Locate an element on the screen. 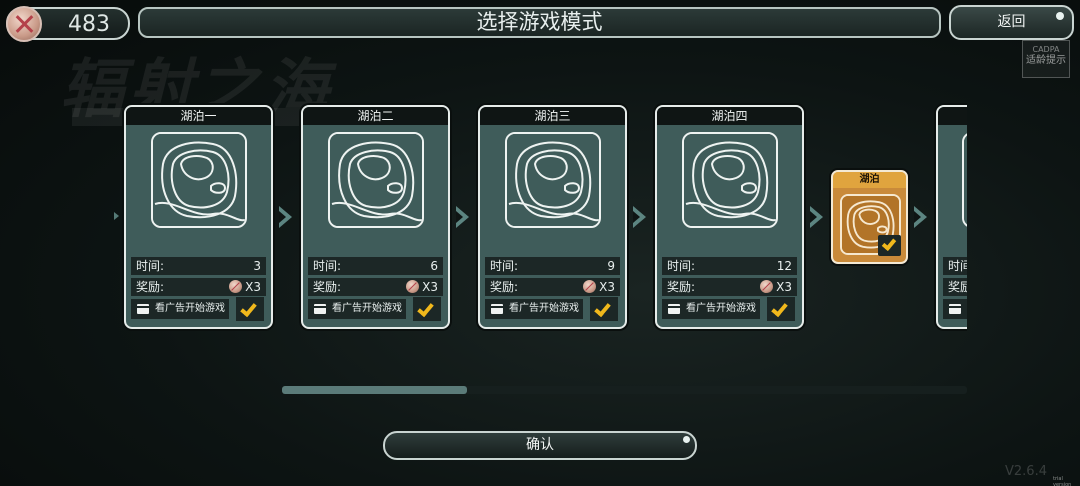 The height and width of the screenshot is (486, 1080). carousel-scrollbar-thumb is located at coordinates (374, 390).